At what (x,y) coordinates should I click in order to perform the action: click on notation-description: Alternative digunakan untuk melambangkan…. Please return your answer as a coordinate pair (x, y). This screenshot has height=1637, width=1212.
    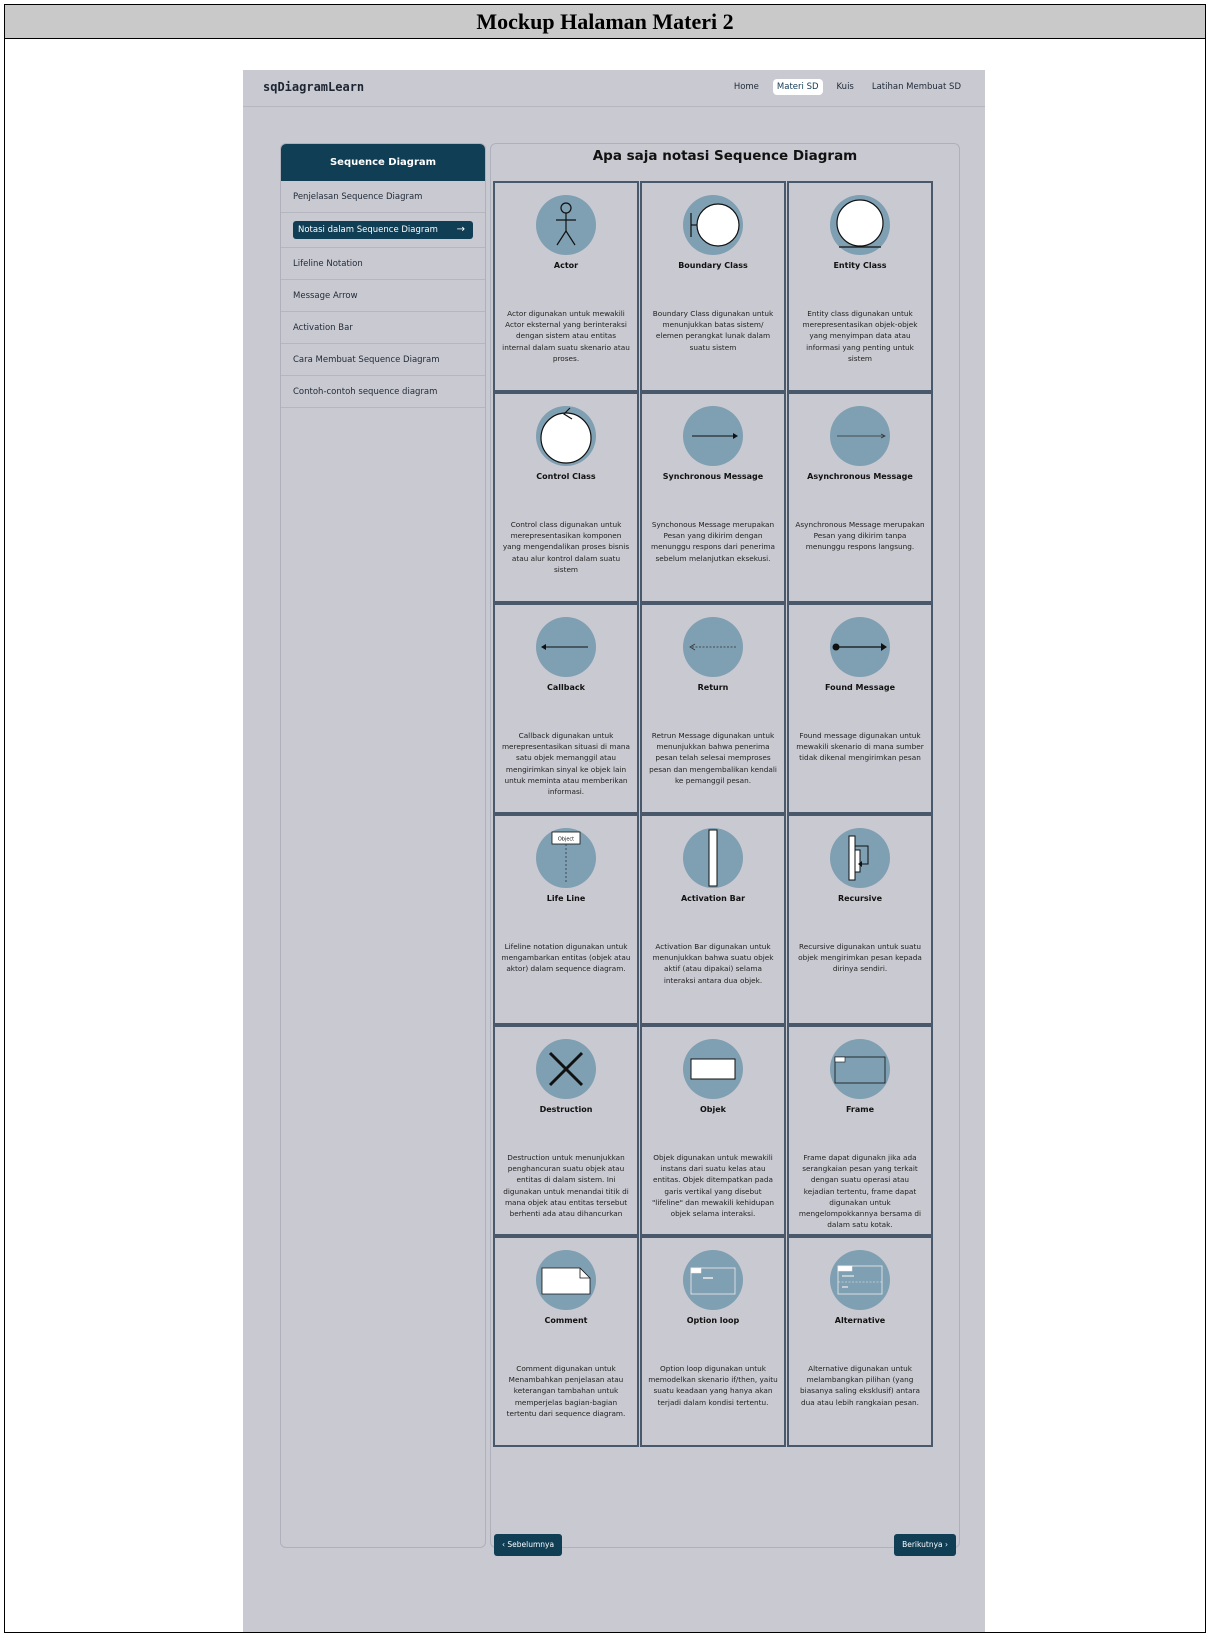
    Looking at the image, I should click on (860, 1385).